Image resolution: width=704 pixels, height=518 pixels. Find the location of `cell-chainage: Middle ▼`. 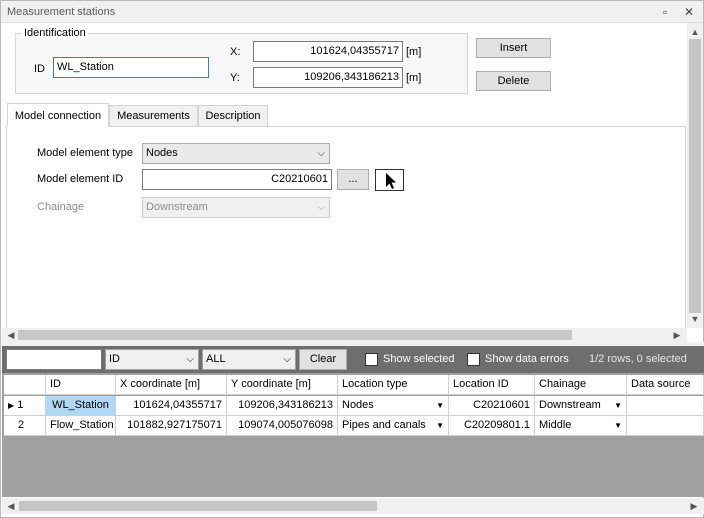

cell-chainage: Middle ▼ is located at coordinates (581, 426).